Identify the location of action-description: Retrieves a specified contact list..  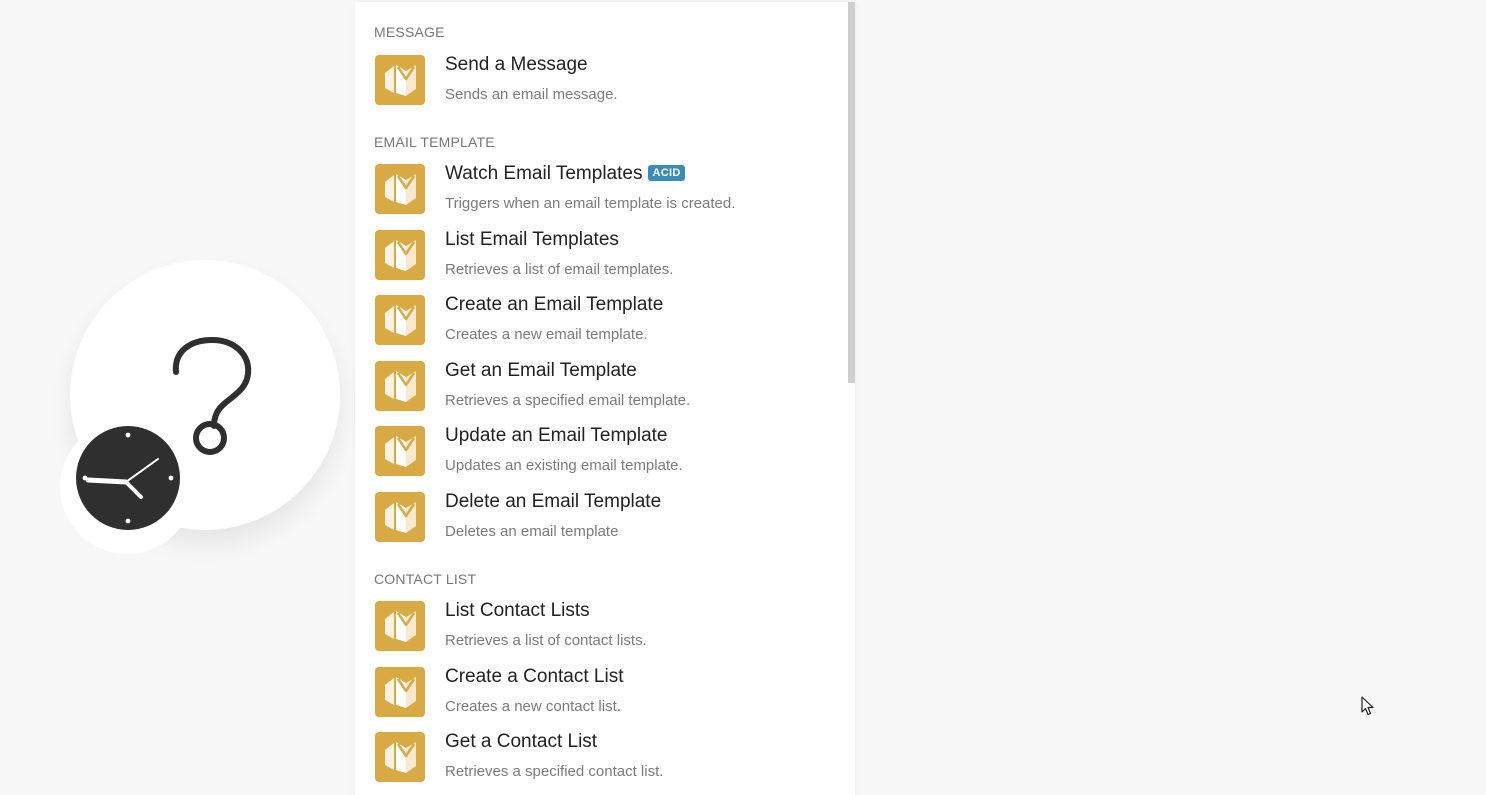
(554, 771).